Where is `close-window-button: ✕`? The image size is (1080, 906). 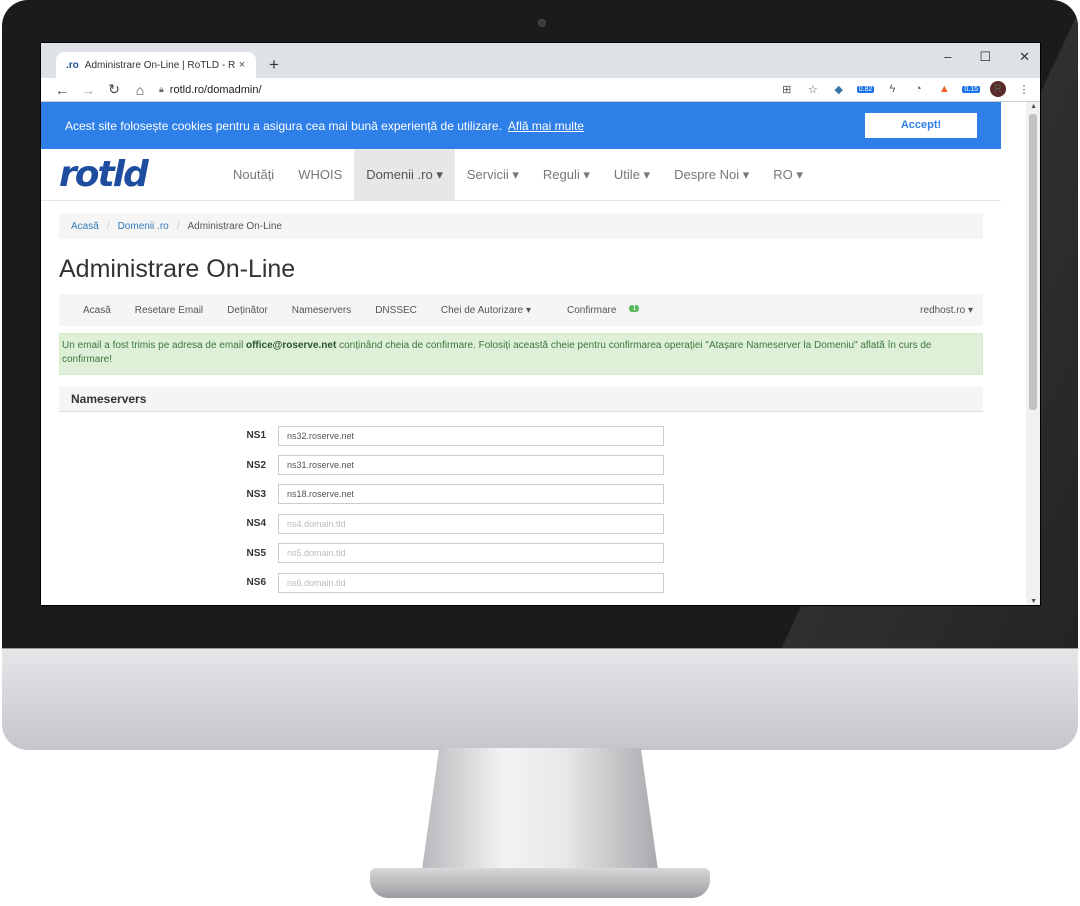 close-window-button: ✕ is located at coordinates (1024, 57).